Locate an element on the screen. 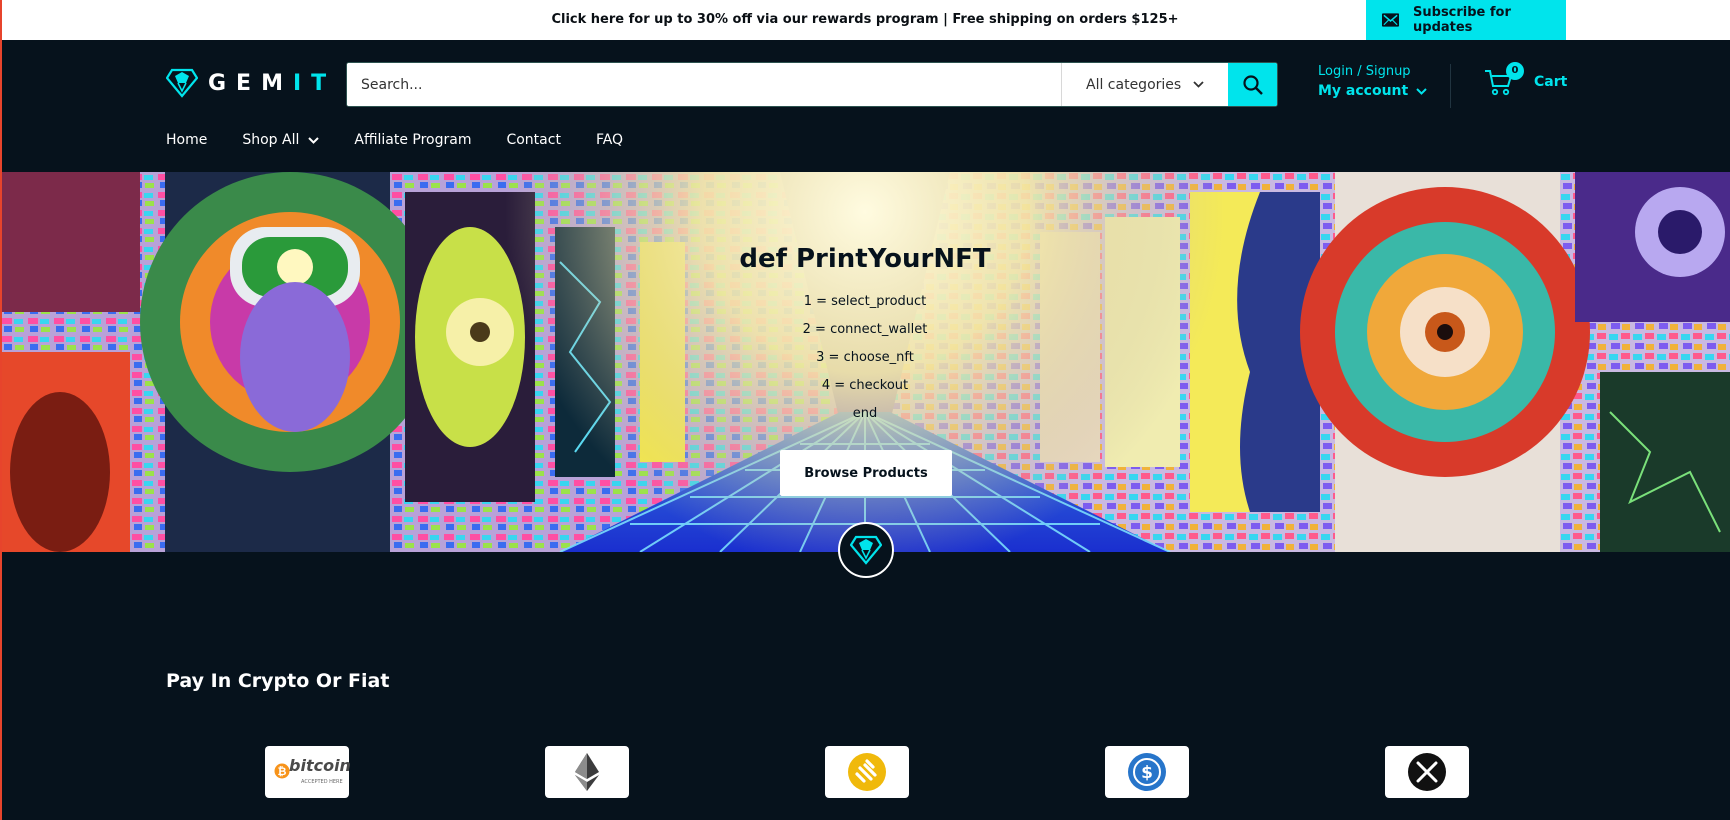  binance-usd-logo is located at coordinates (867, 772).